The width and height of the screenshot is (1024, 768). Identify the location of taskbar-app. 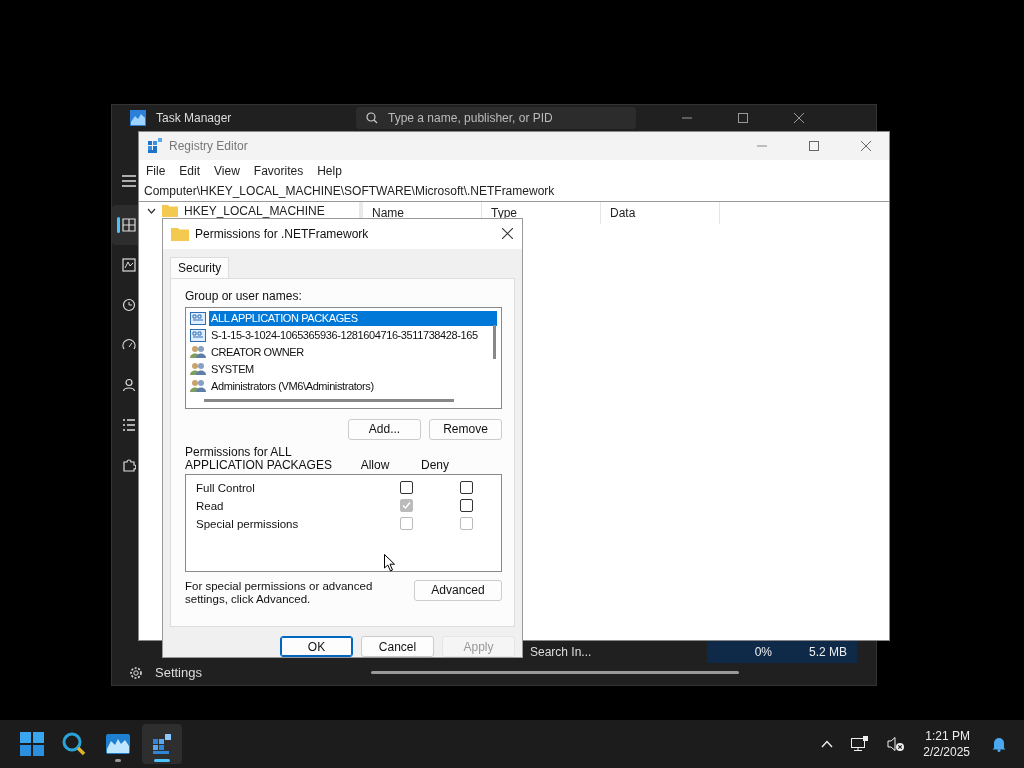
(162, 744).